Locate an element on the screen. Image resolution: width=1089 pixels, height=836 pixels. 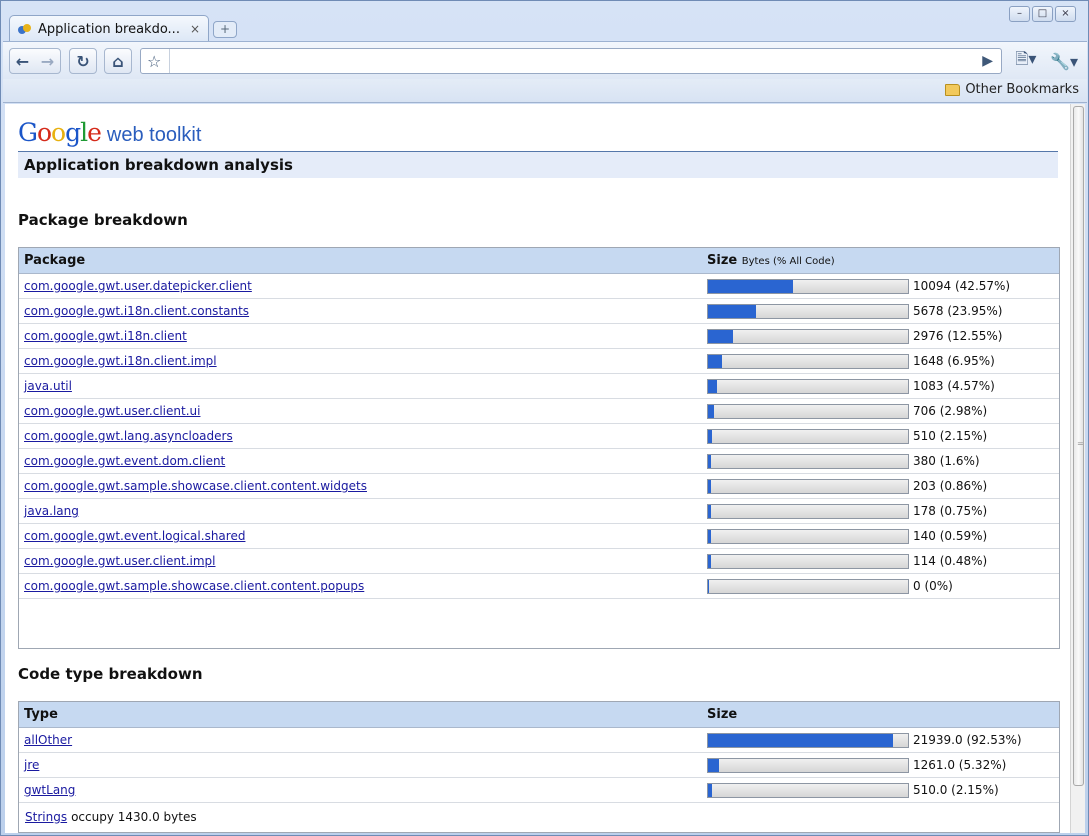
size-value: 510.0 (2.15%) is located at coordinates (956, 790).